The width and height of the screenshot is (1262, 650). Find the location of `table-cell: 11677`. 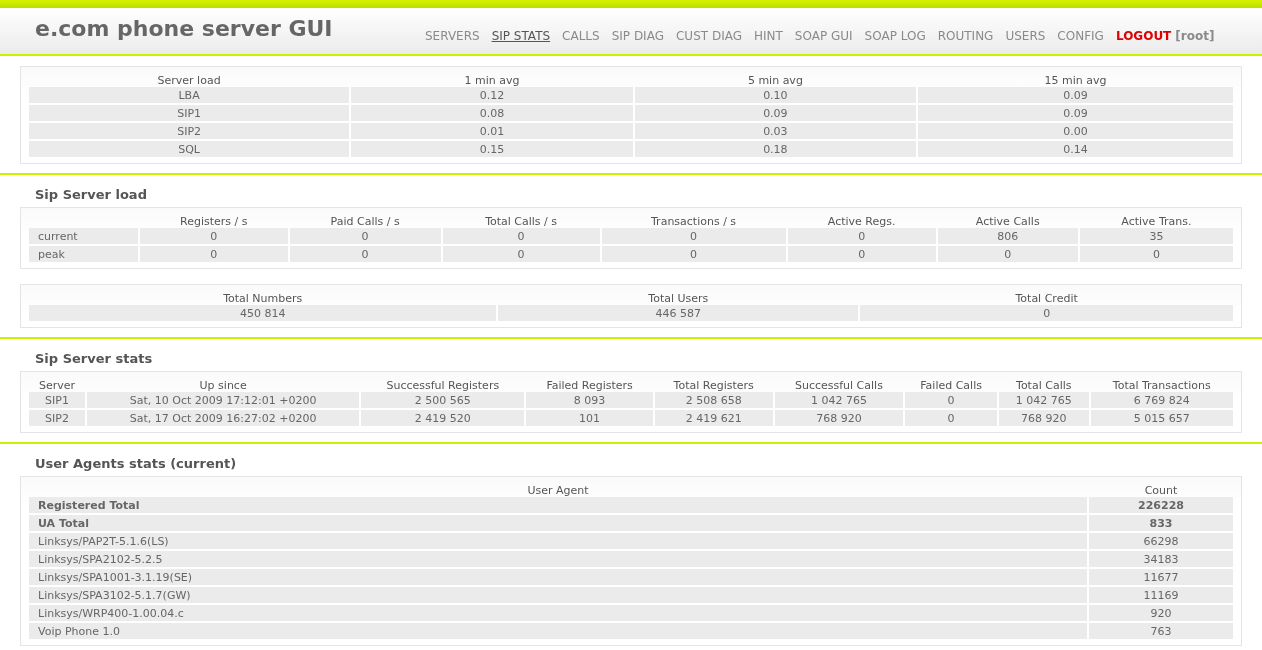

table-cell: 11677 is located at coordinates (1161, 578).